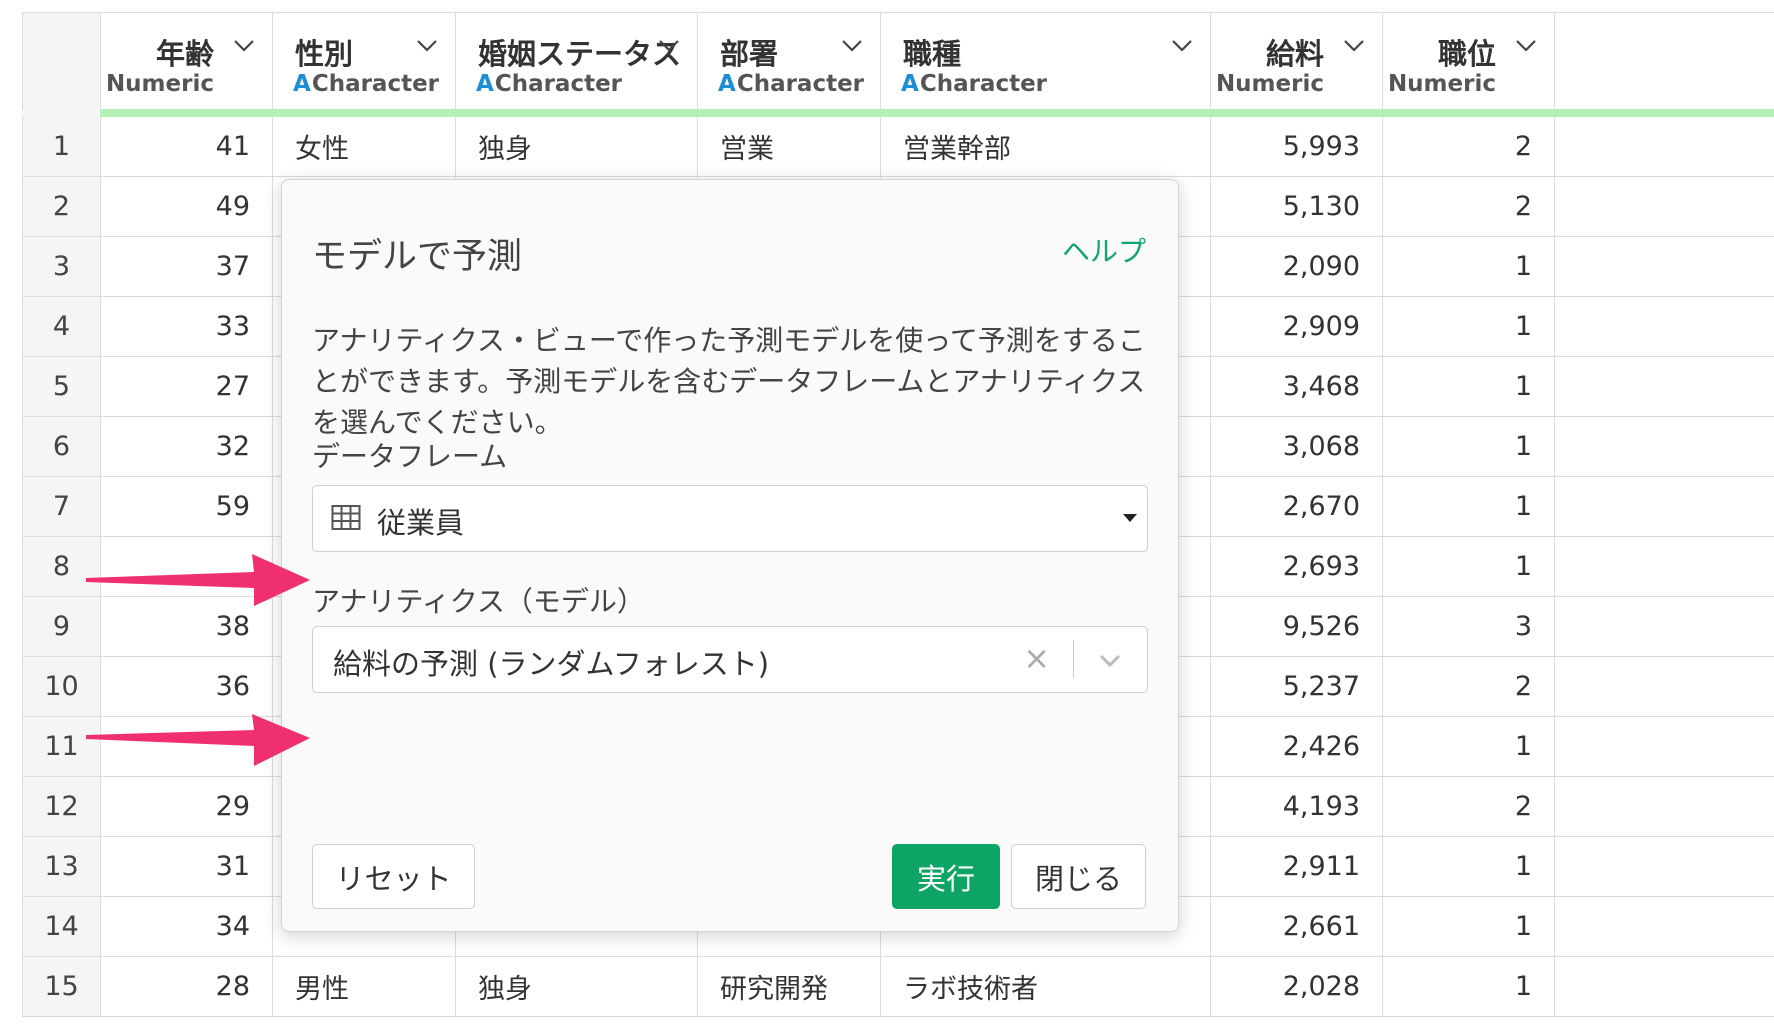 Image resolution: width=1774 pixels, height=1024 pixels. I want to click on clear-icon: ×, so click(1036, 658).